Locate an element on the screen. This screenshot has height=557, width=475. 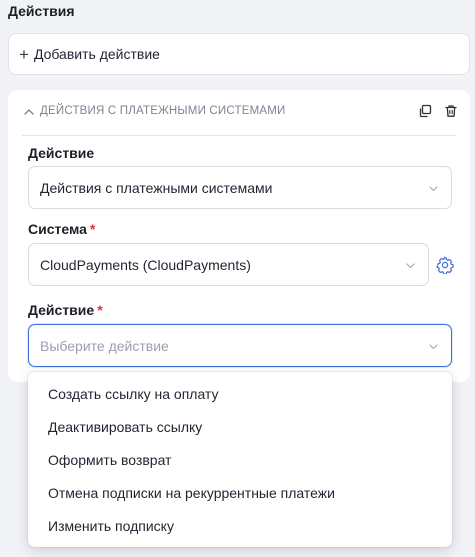
trash-icon is located at coordinates (451, 111).